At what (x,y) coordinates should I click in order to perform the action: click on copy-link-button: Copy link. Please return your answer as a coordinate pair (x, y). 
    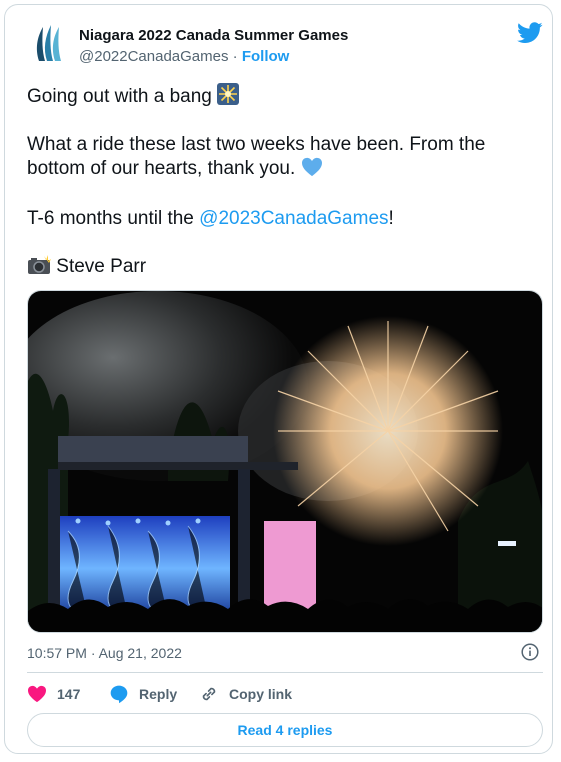
    Looking at the image, I should click on (245, 694).